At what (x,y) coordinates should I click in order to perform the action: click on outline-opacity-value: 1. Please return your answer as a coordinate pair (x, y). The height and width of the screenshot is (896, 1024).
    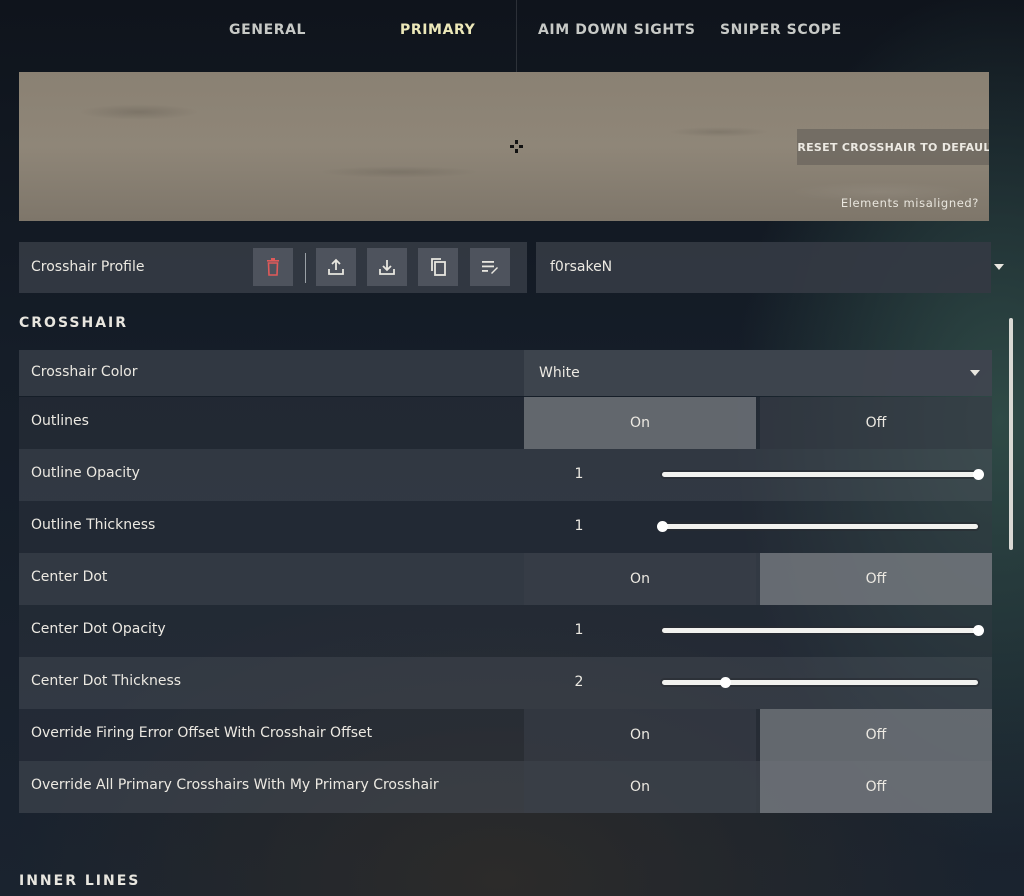
    Looking at the image, I should click on (579, 474).